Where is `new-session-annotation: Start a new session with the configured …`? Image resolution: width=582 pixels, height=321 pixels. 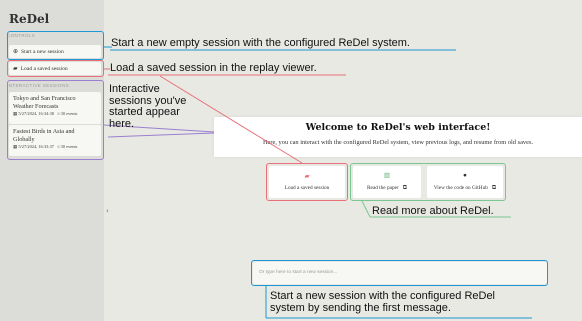
new-session-annotation: Start a new session with the configured … is located at coordinates (383, 302).